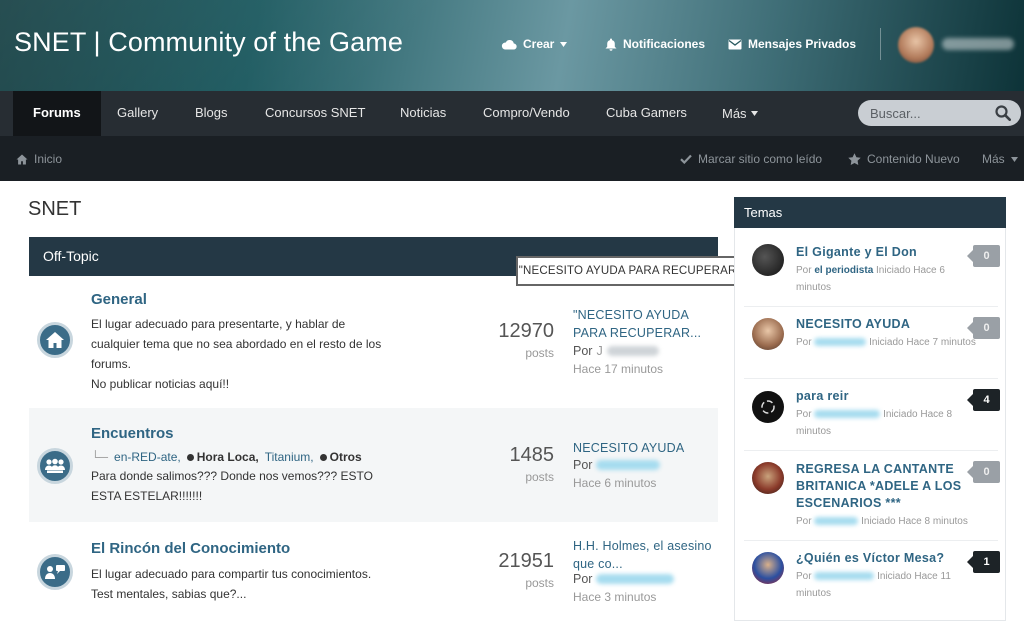 The width and height of the screenshot is (1024, 621). I want to click on post-count: 1485, so click(532, 455).